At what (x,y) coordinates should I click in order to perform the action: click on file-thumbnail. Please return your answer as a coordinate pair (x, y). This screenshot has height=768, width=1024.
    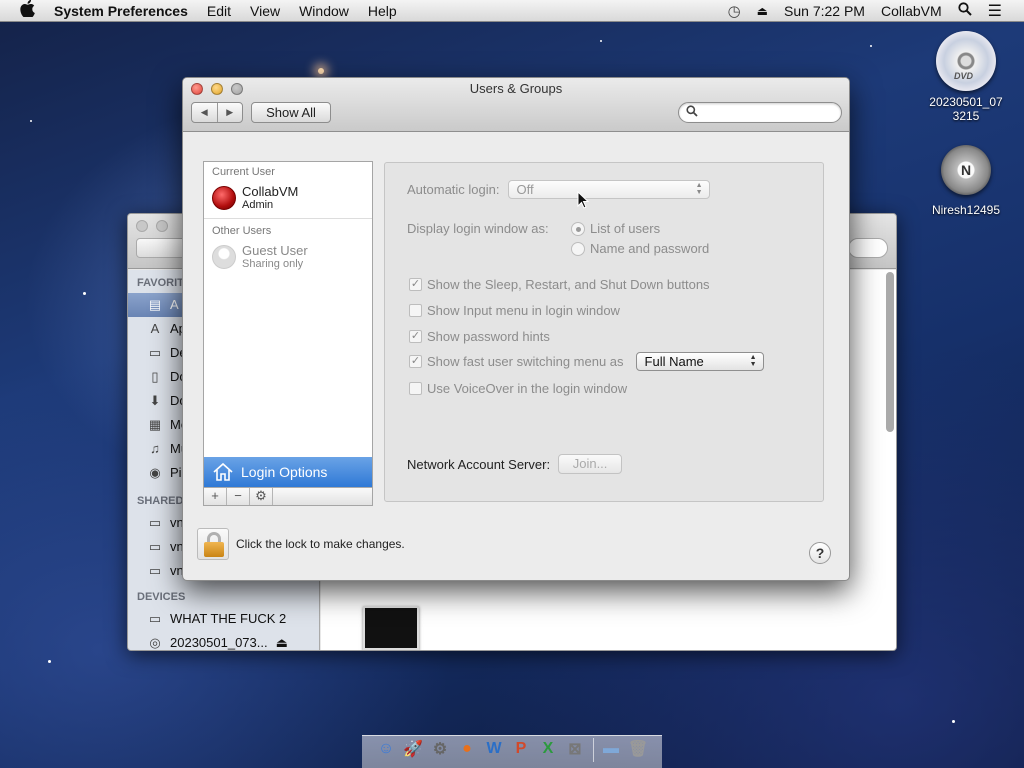
    Looking at the image, I should click on (391, 628).